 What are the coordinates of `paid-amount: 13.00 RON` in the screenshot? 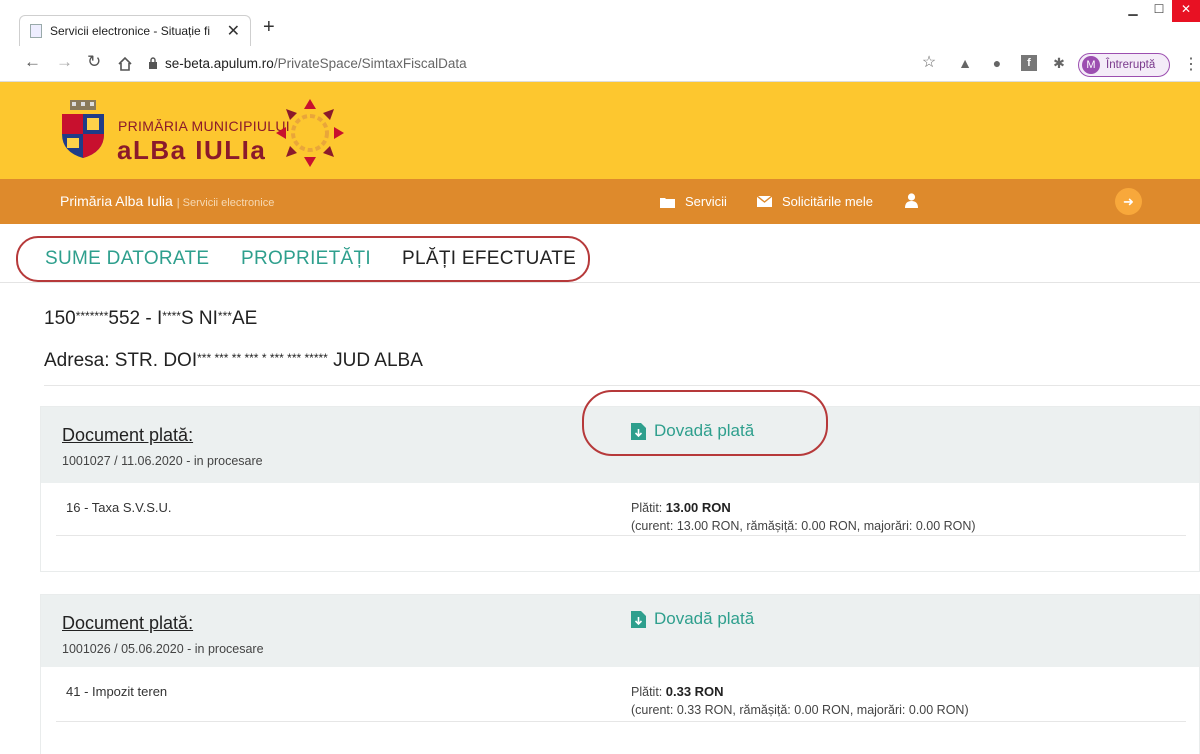 It's located at (698, 507).